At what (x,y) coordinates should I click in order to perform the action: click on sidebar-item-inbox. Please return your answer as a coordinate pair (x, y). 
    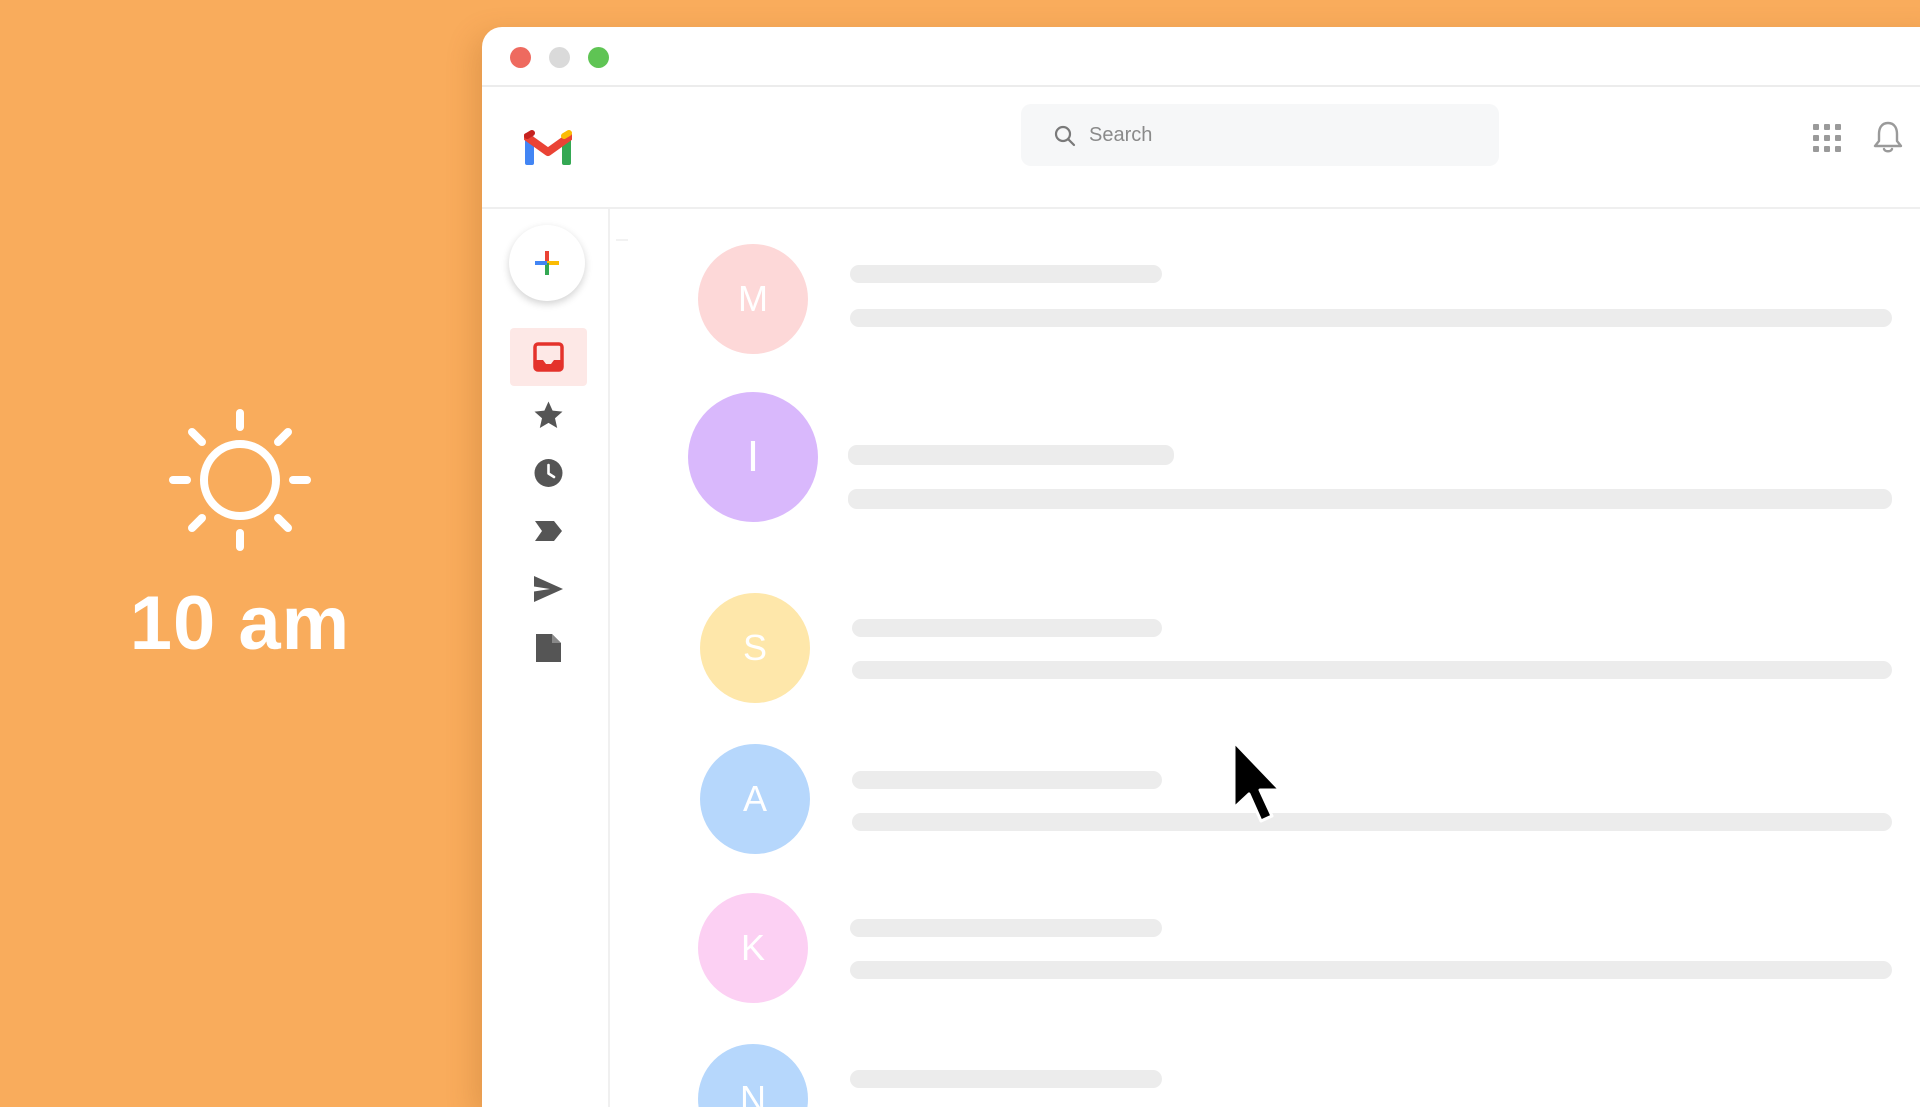
    Looking at the image, I should click on (548, 357).